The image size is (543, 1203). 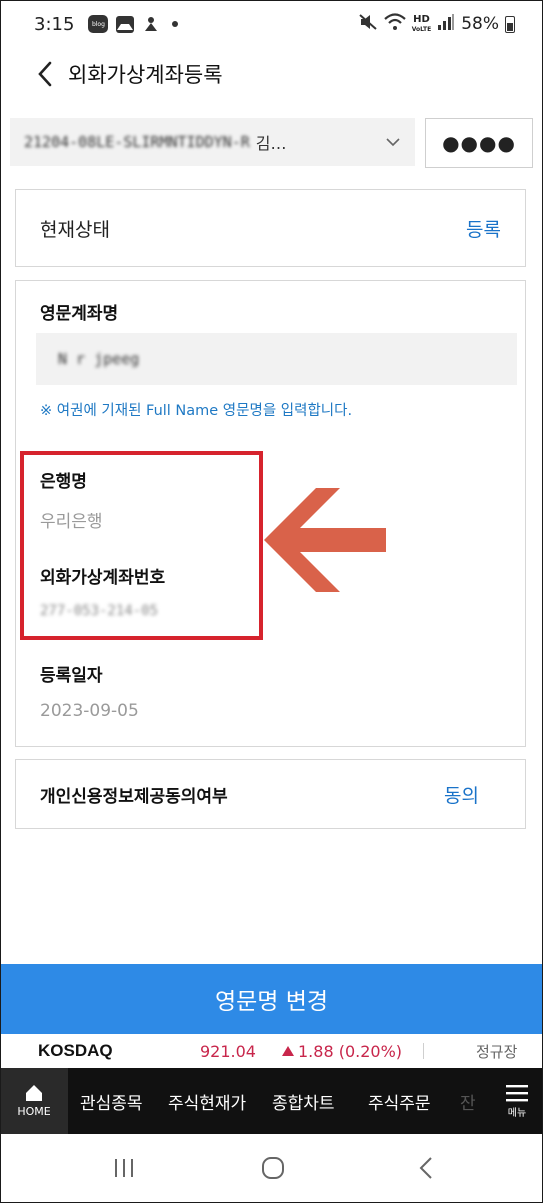 I want to click on consent-card: 개인신용정보제공동의여부 동의, so click(x=270, y=794).